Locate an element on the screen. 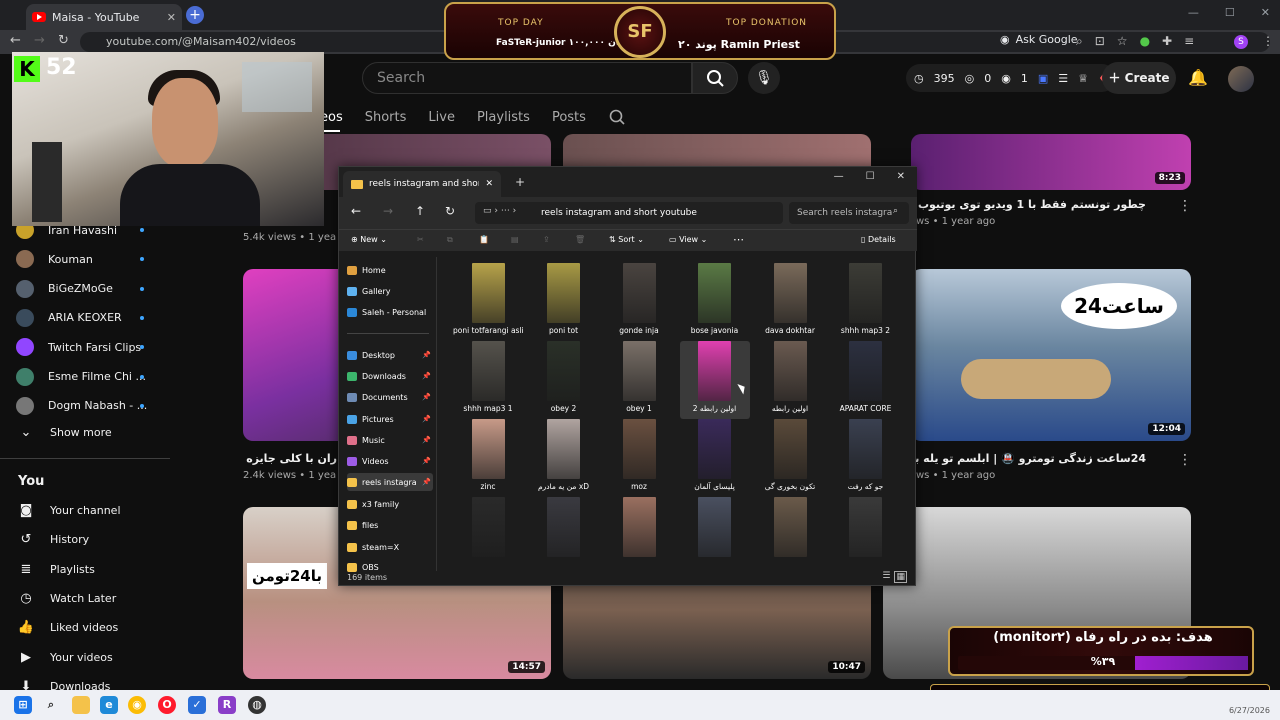  sidebar-item-subscription: Twitch Farsi Clips is located at coordinates (78, 347).